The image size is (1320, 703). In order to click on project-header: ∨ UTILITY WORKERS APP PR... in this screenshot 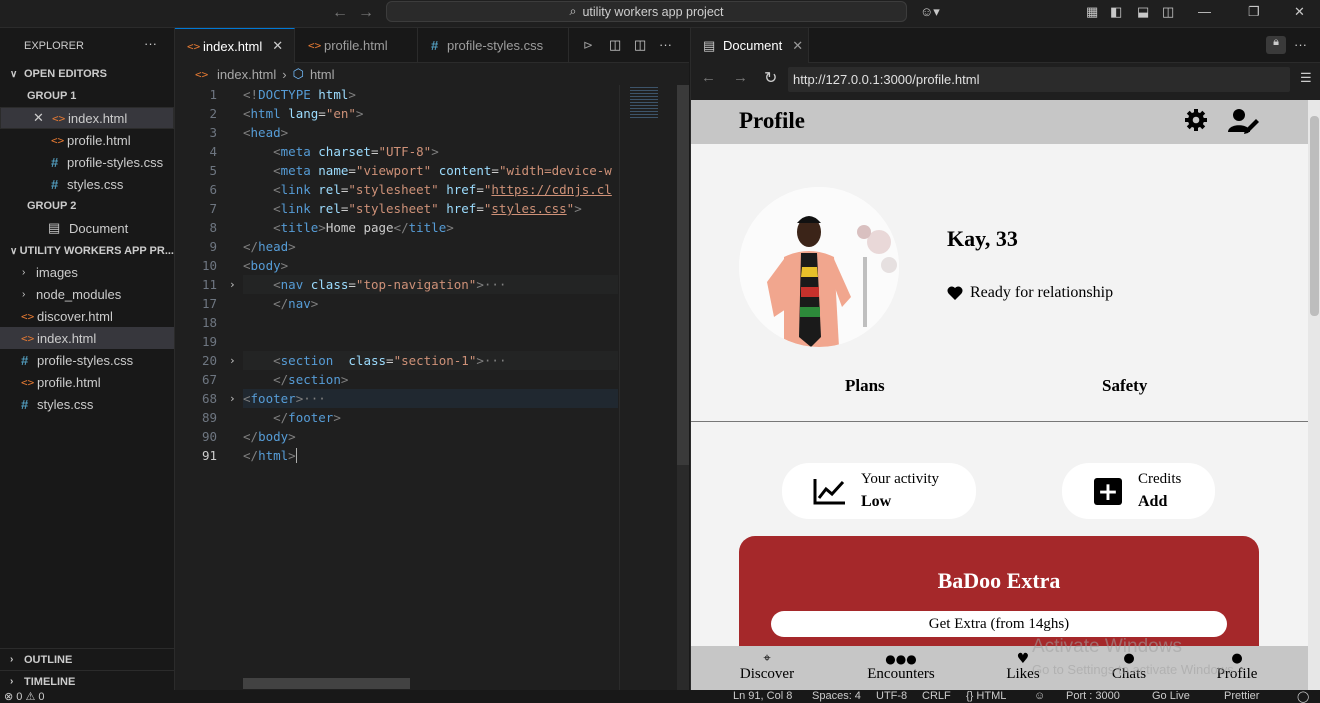, I will do `click(87, 251)`.